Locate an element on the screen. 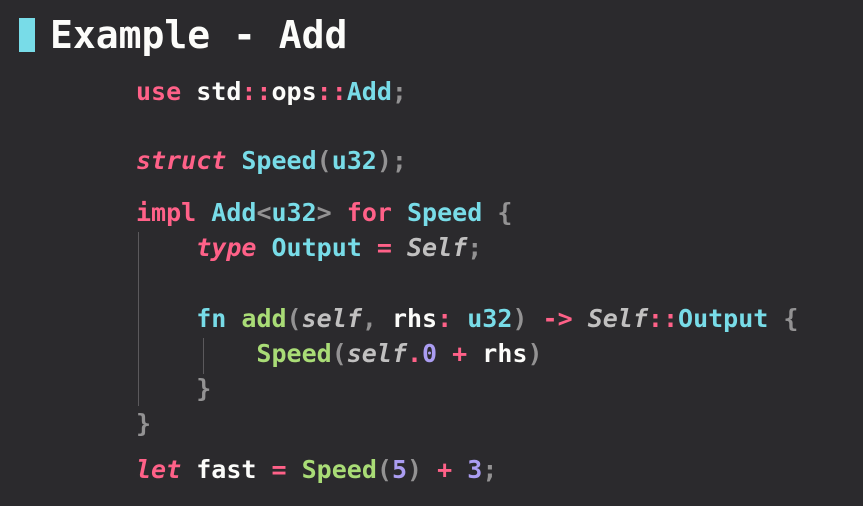 Image resolution: width=863 pixels, height=506 pixels. code-token: 5 is located at coordinates (399, 469).